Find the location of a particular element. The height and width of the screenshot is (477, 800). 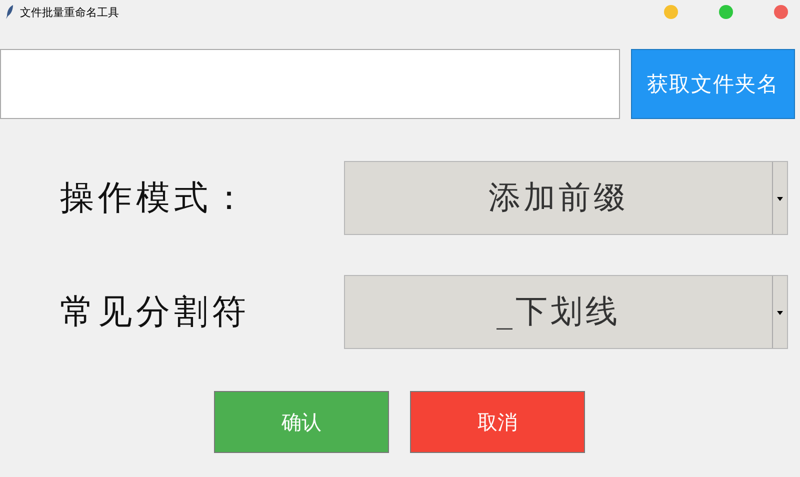

field-label: 操作模式： is located at coordinates (155, 198).